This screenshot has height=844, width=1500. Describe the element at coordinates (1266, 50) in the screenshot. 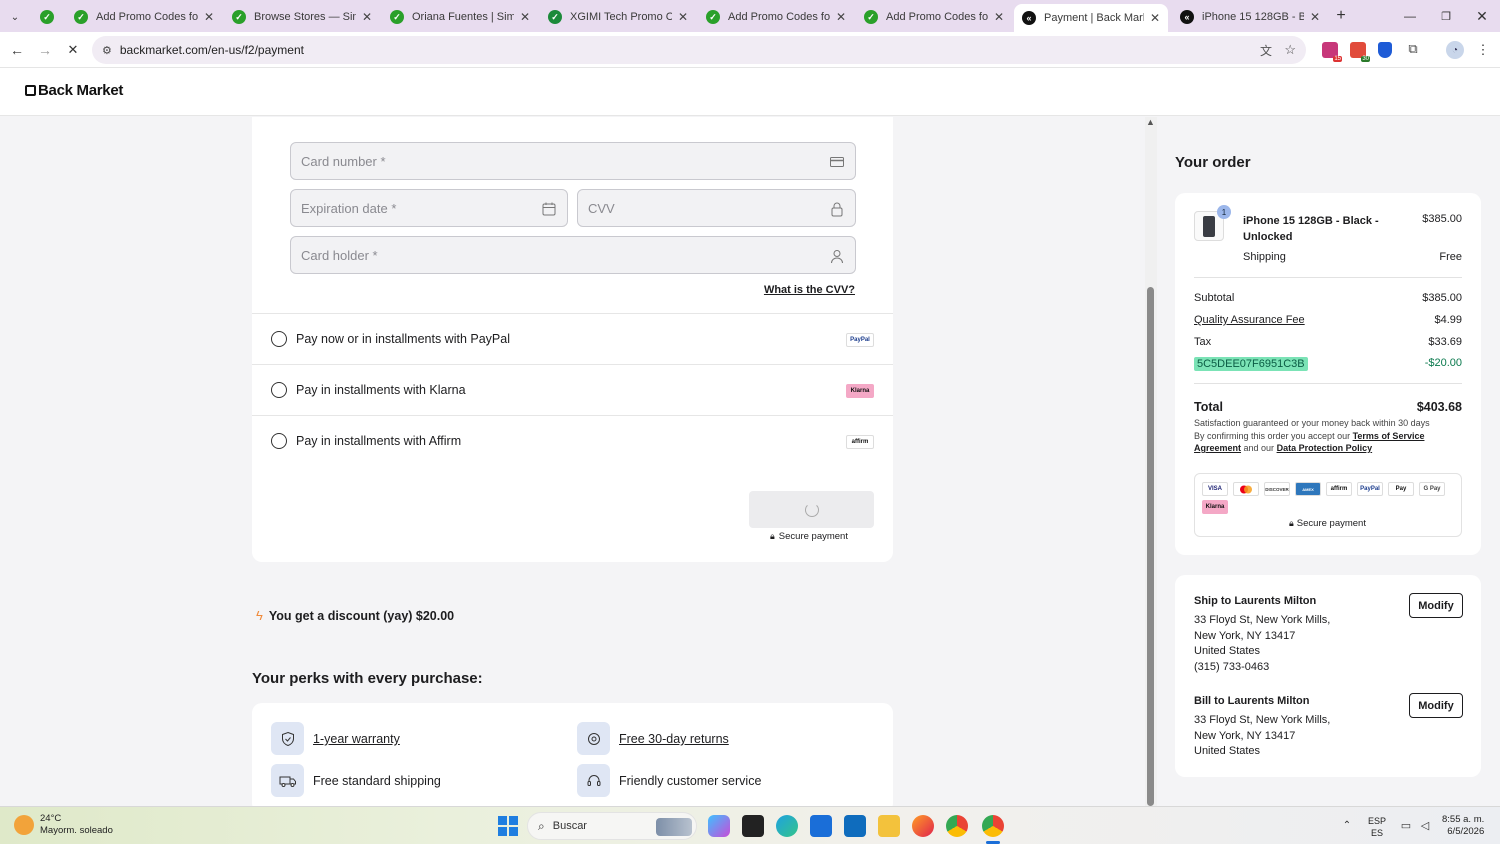

I see `translate-icon: 文` at that location.